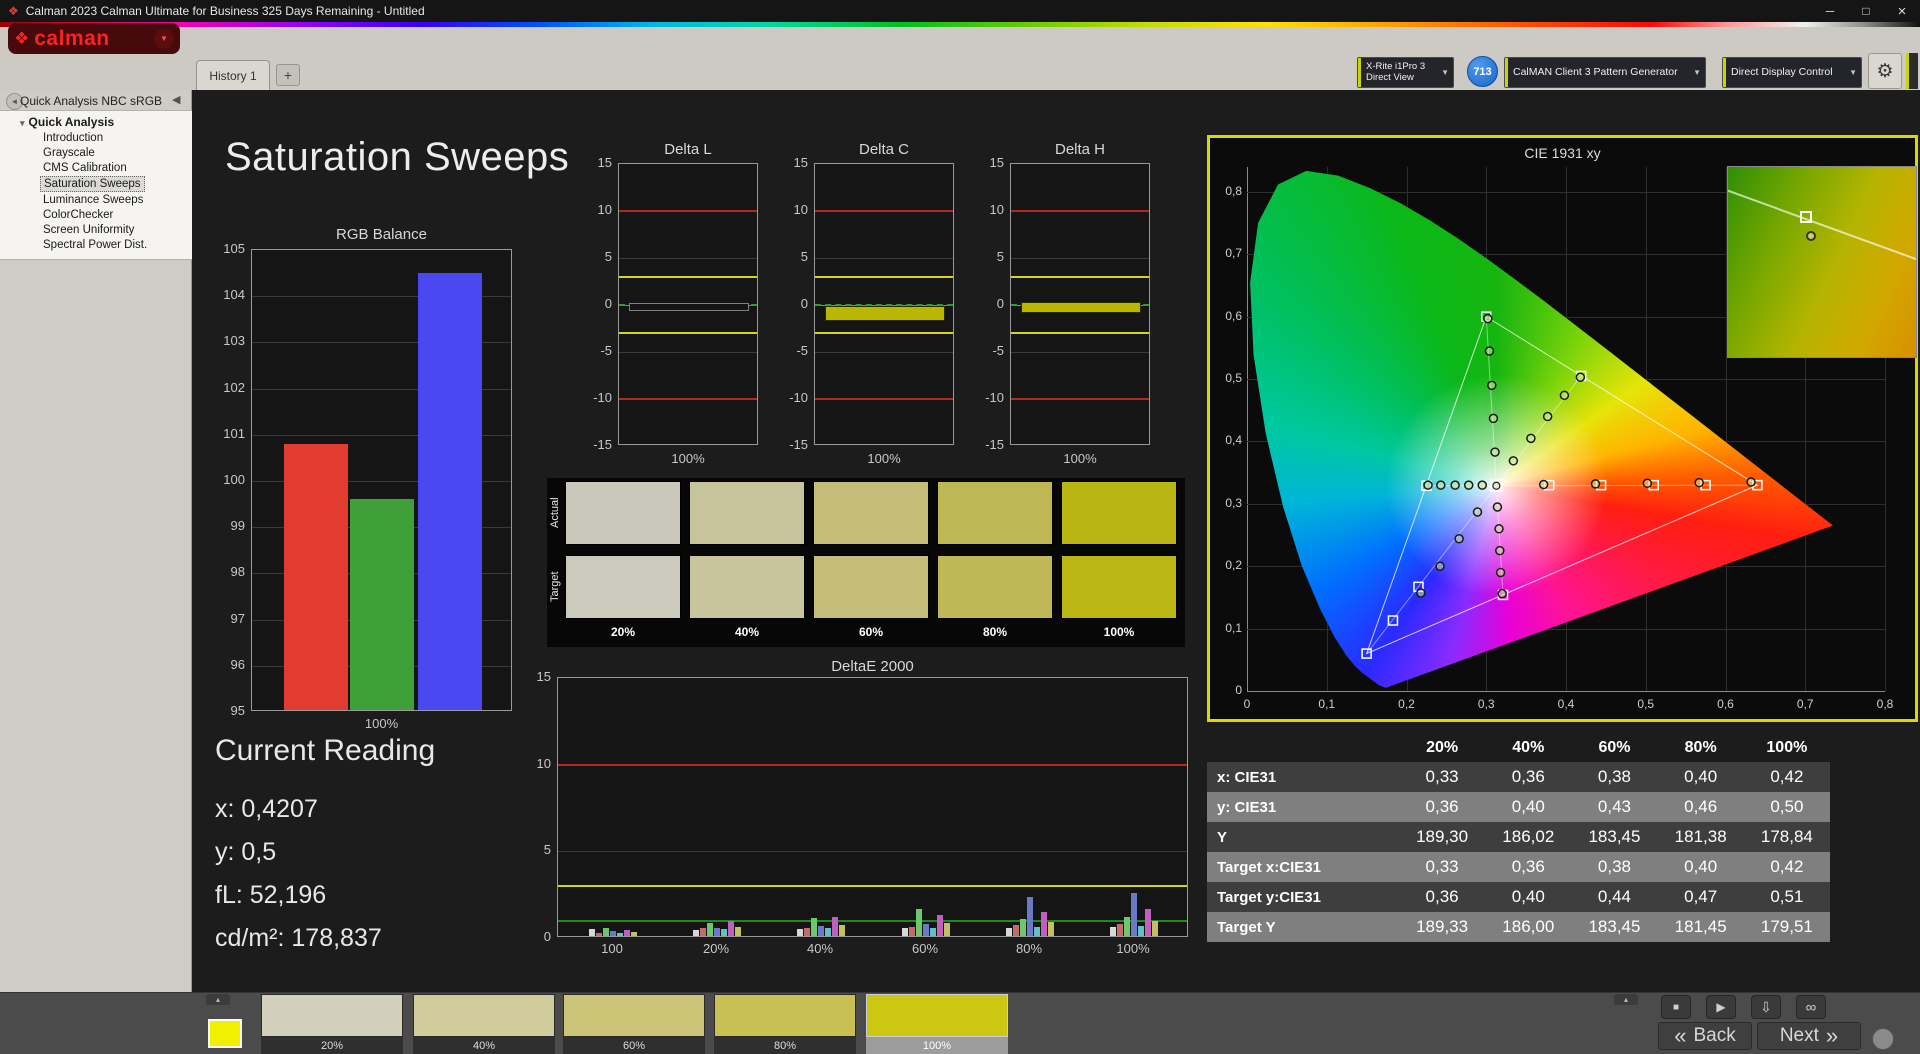 This screenshot has height=1054, width=1920. Describe the element at coordinates (225, 1033) in the screenshot. I see `pattern-color-well` at that location.